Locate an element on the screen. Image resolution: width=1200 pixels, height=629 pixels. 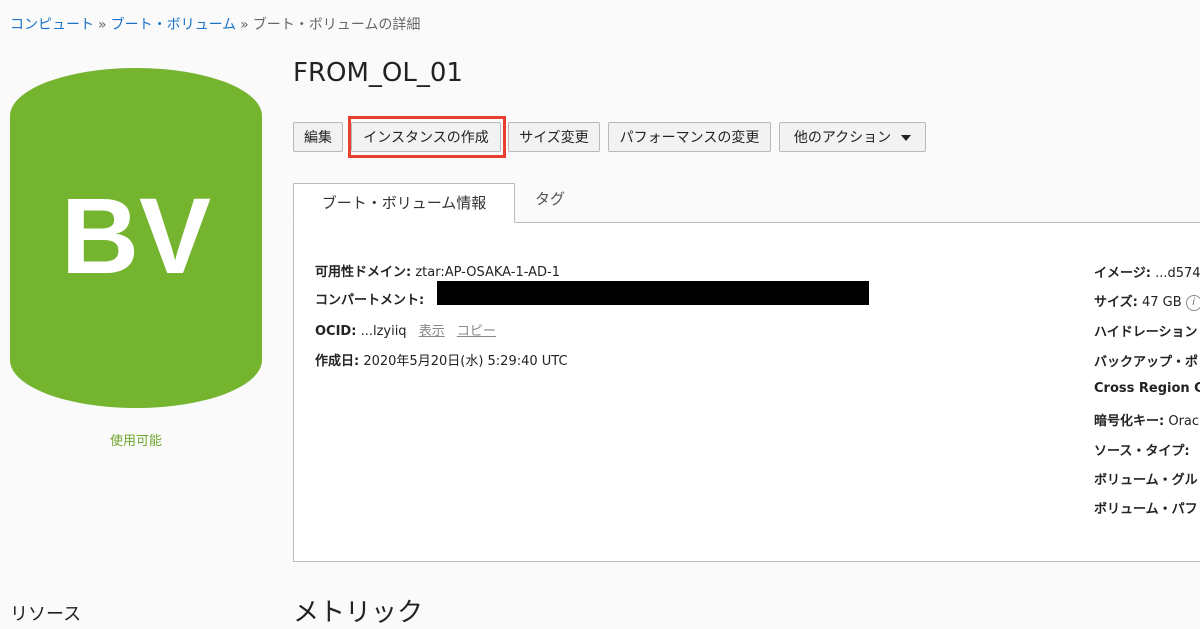
volume-group-label: ボリューム・グル is located at coordinates (1146, 480).